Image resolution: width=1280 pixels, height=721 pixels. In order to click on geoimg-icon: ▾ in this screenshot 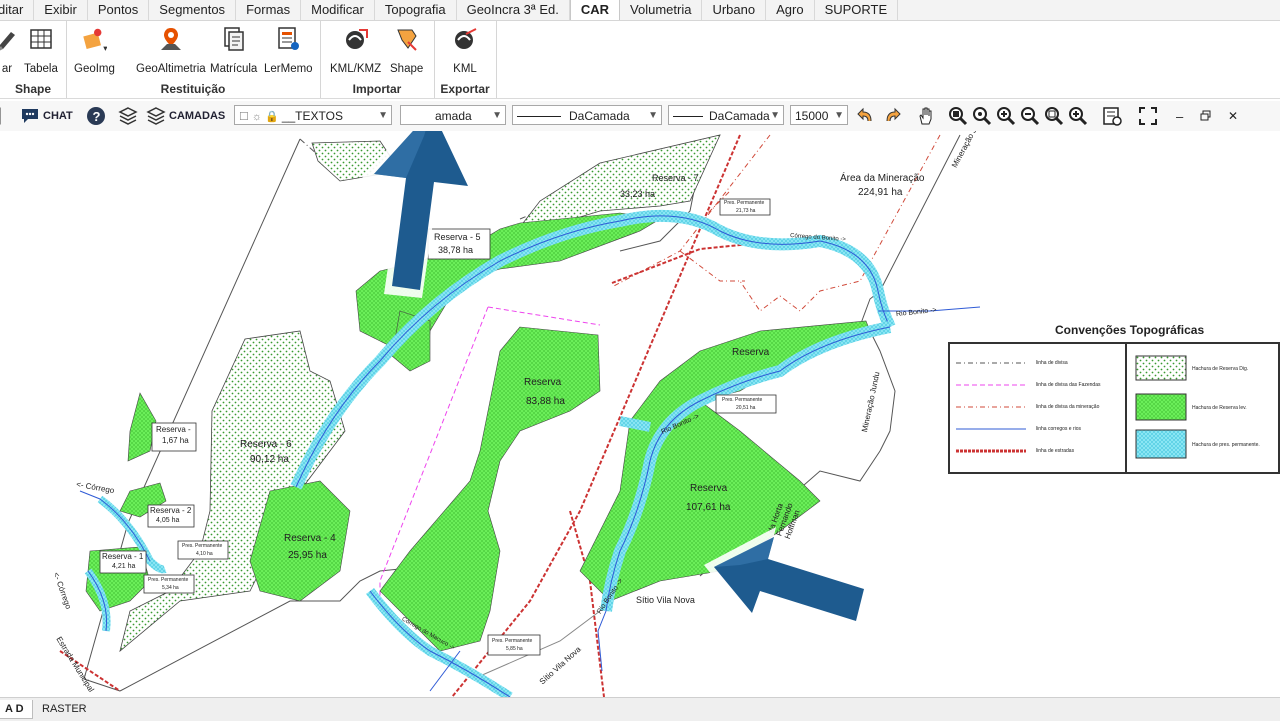, I will do `click(94, 39)`.